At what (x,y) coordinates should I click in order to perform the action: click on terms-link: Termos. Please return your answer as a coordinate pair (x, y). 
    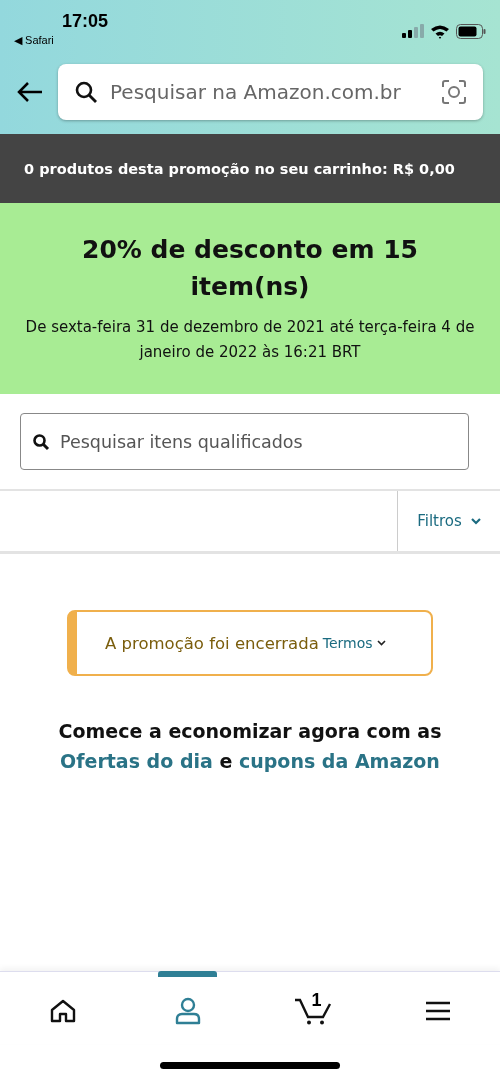
    Looking at the image, I should click on (354, 643).